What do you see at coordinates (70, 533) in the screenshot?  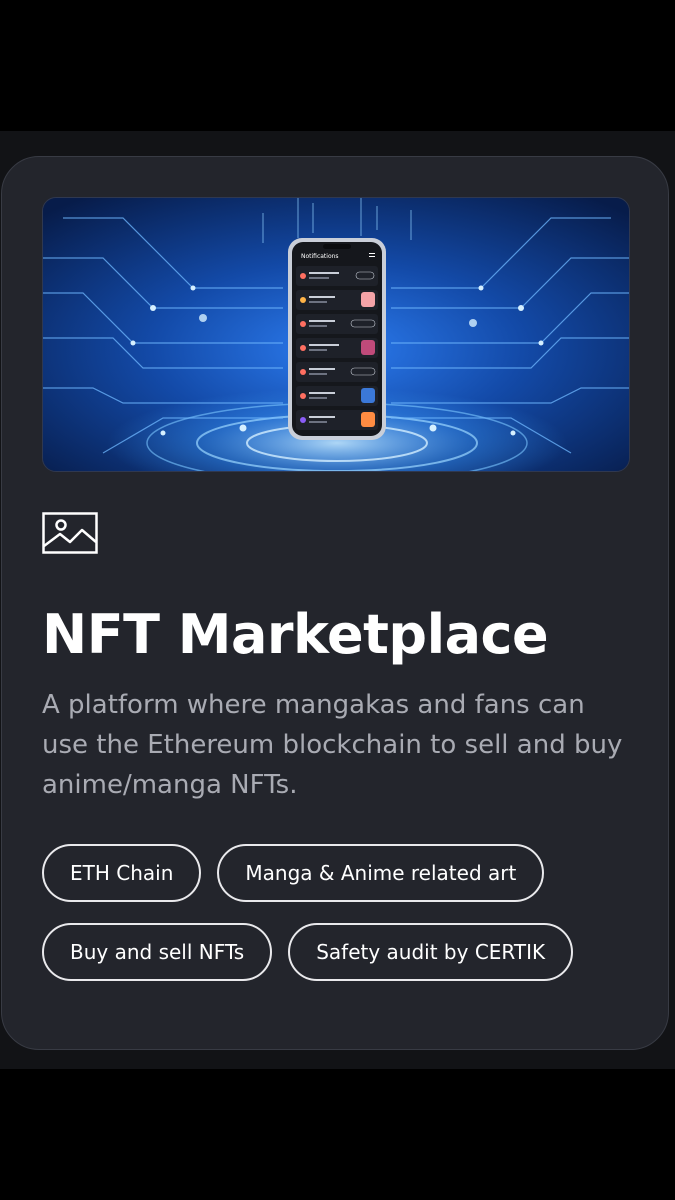 I see `image-icon` at bounding box center [70, 533].